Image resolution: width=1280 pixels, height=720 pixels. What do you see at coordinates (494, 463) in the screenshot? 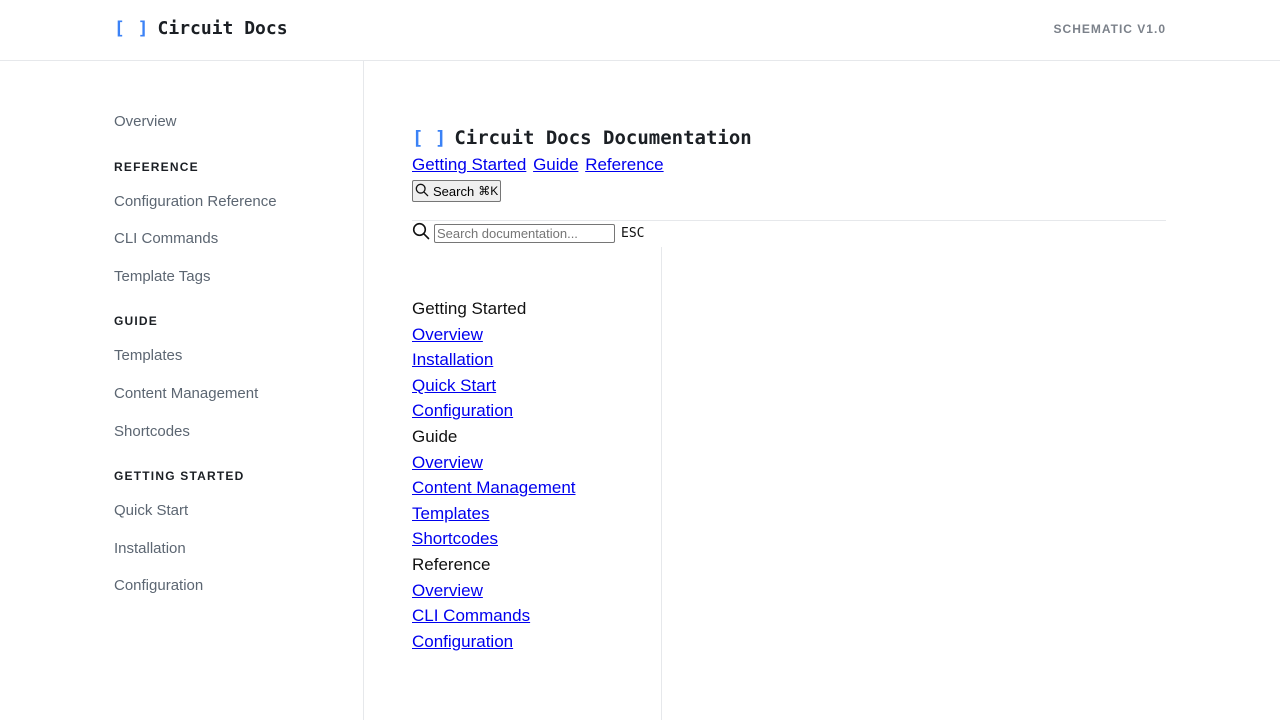
I see `nav-link-guide-overview: Overview` at bounding box center [494, 463].